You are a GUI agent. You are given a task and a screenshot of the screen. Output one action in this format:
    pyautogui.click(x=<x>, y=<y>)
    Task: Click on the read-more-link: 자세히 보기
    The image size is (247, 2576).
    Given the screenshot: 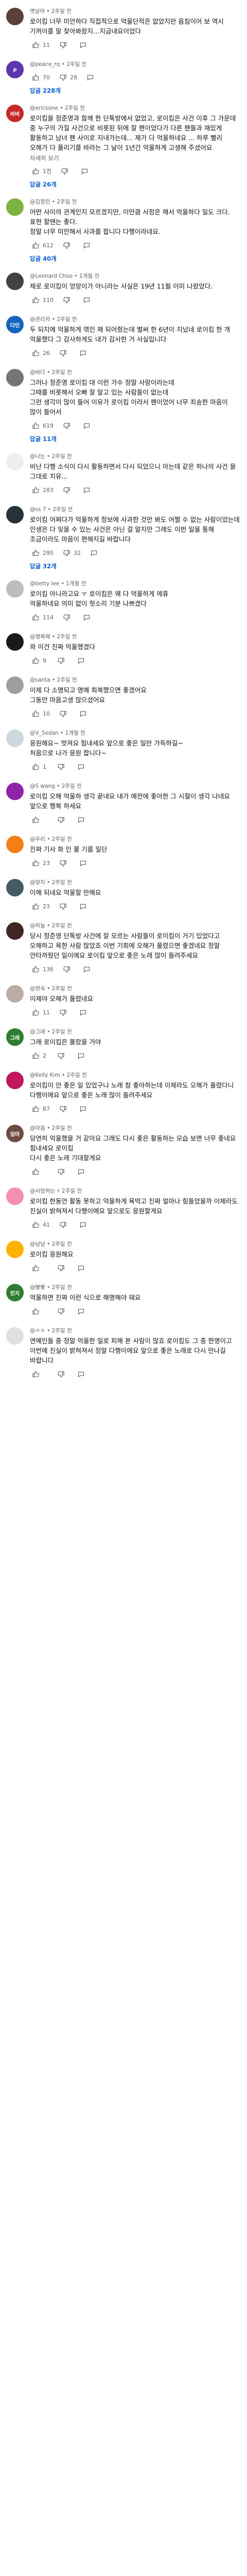 What is the action you would take?
    pyautogui.click(x=44, y=158)
    